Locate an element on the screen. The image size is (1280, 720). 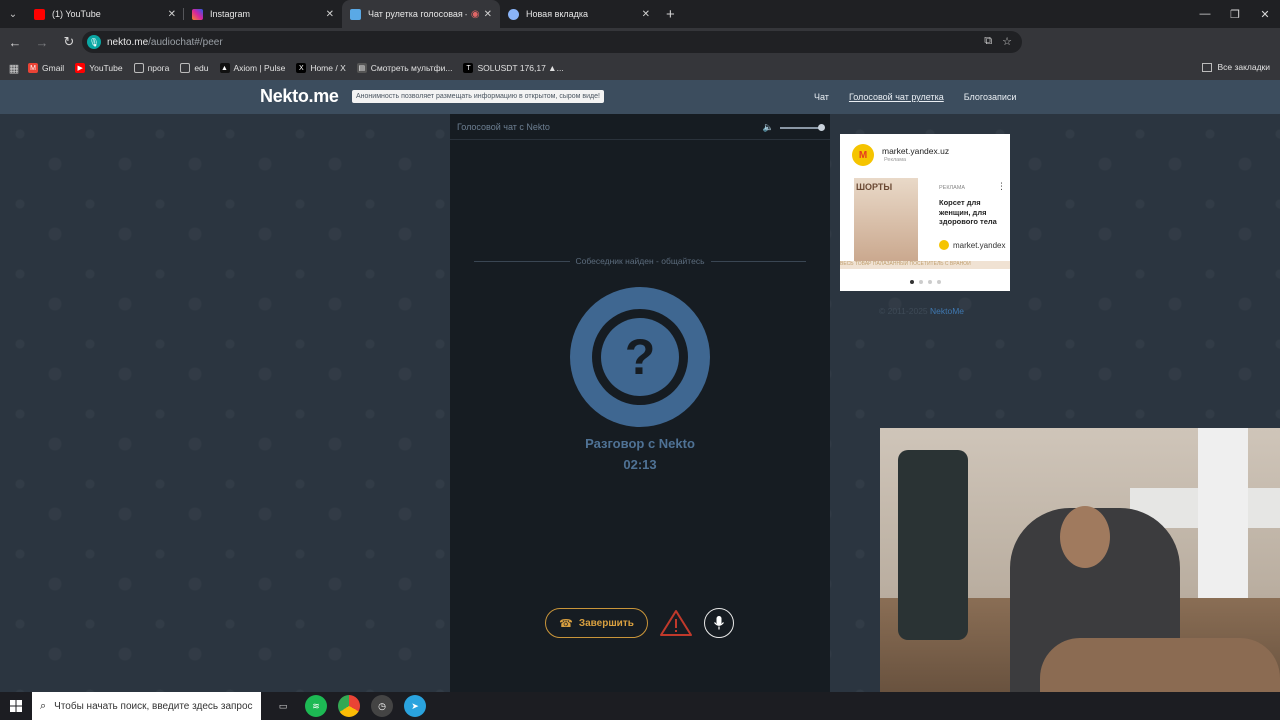
bookmark-gmail: M Gmail is located at coordinates (46, 68).